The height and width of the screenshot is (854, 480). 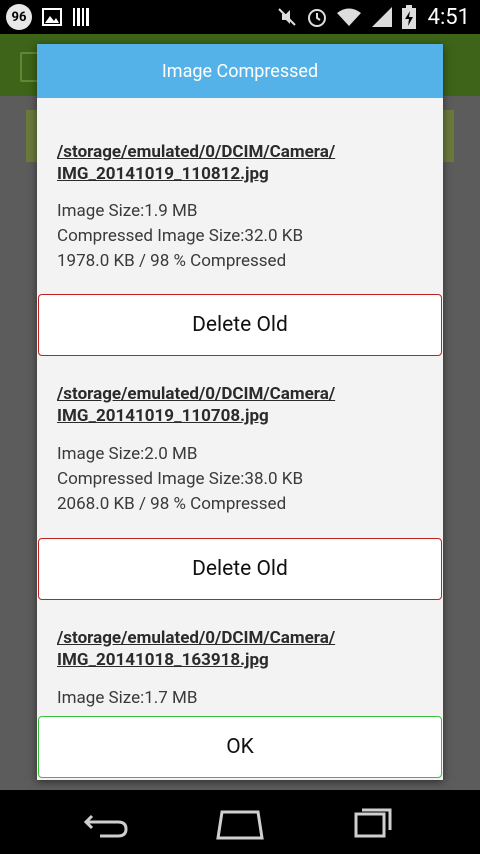 I want to click on navigation-bar, so click(x=240, y=822).